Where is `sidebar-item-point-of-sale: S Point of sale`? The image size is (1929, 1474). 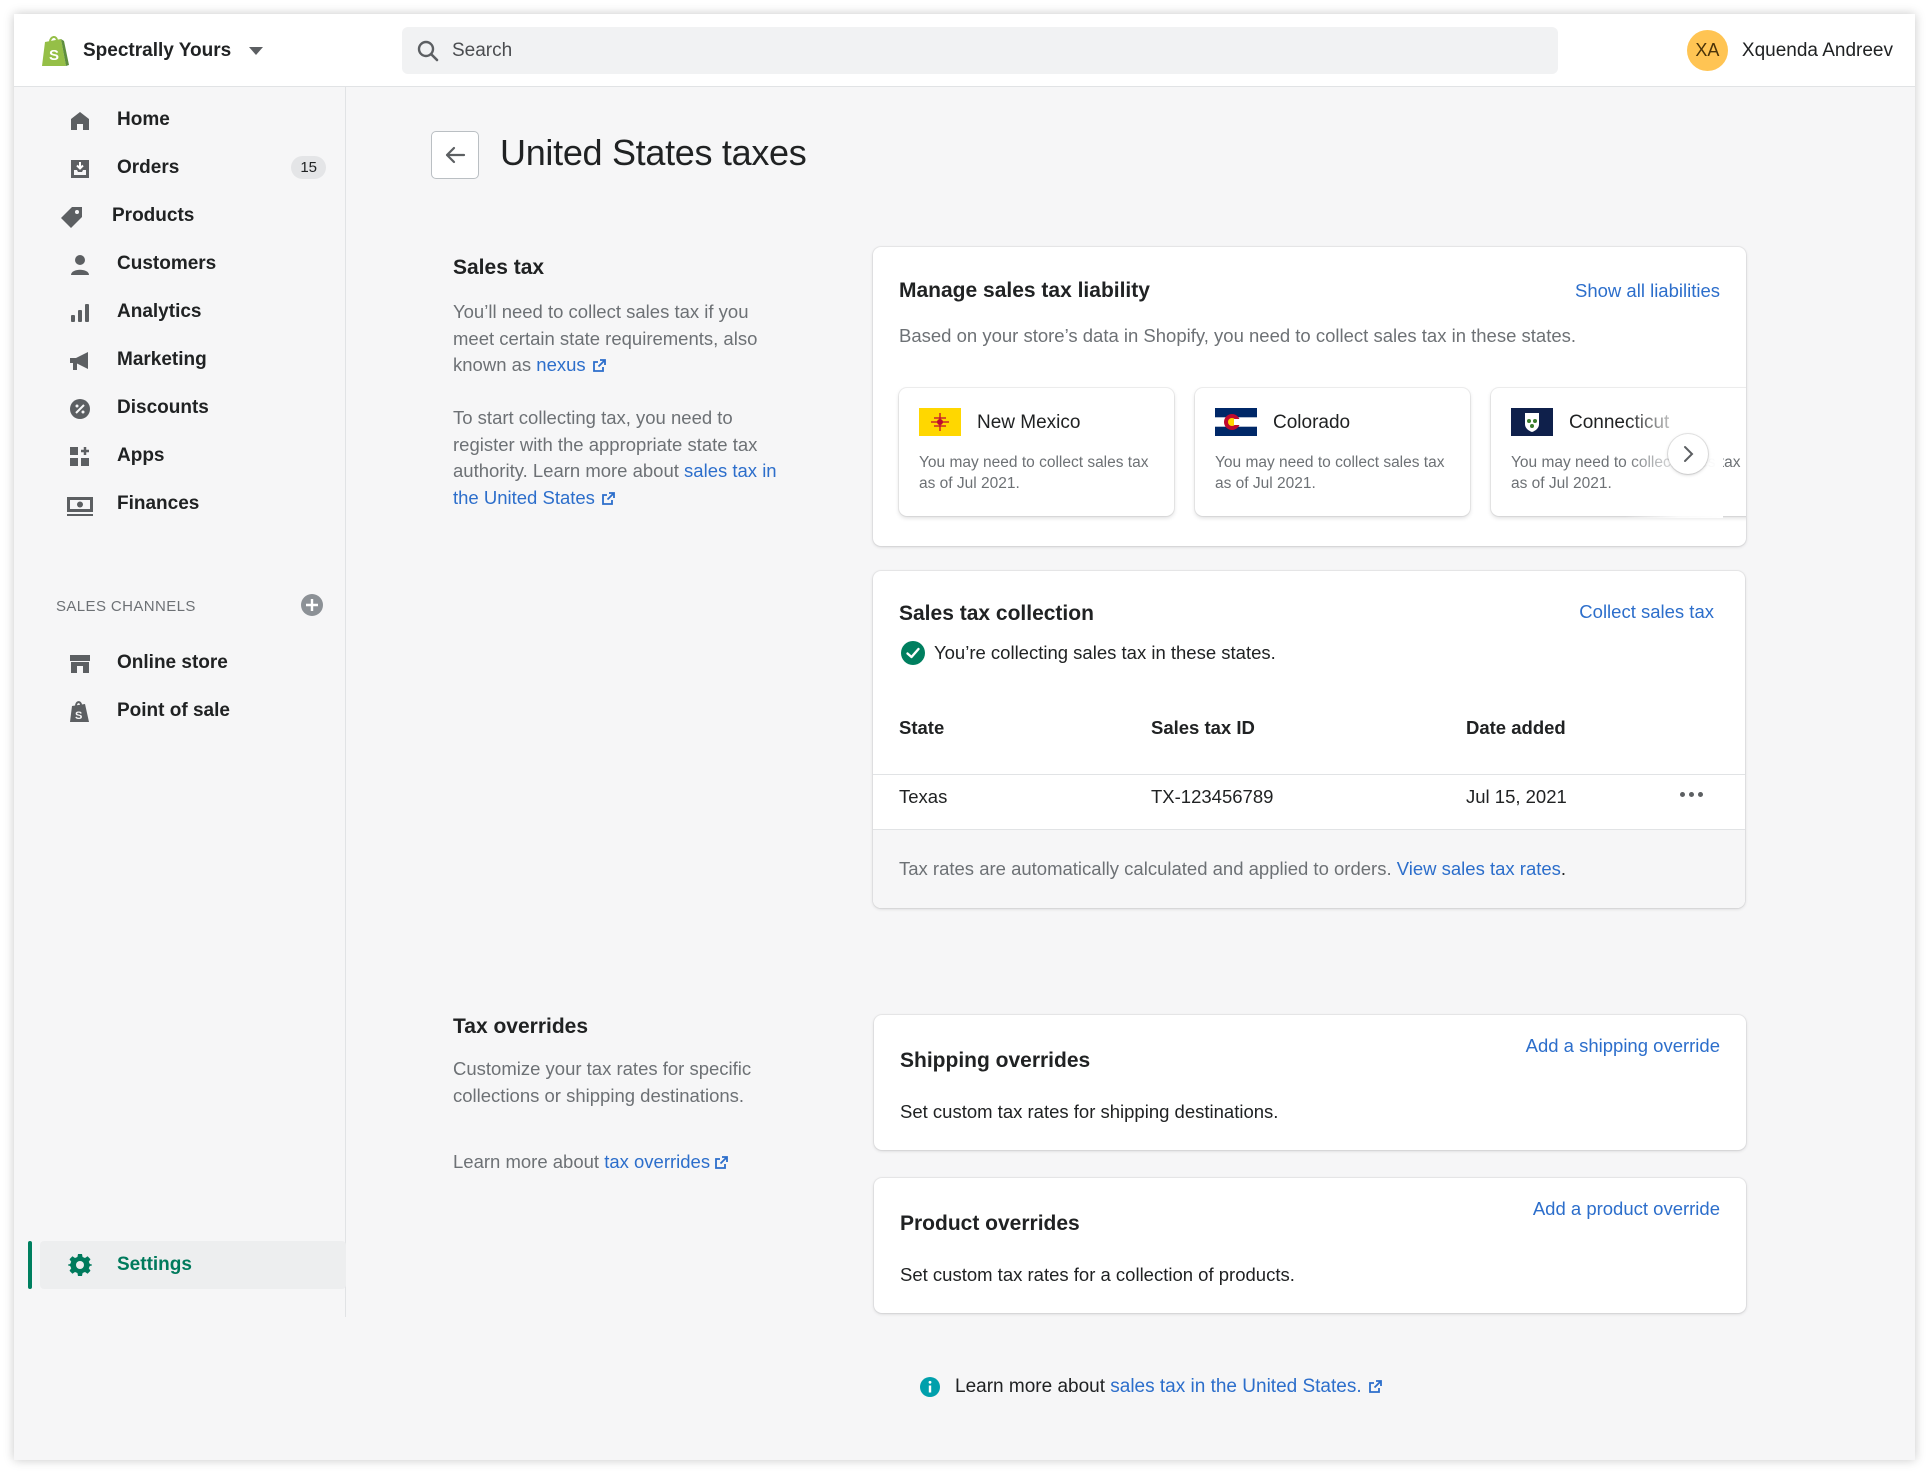 sidebar-item-point-of-sale: S Point of sale is located at coordinates (179, 711).